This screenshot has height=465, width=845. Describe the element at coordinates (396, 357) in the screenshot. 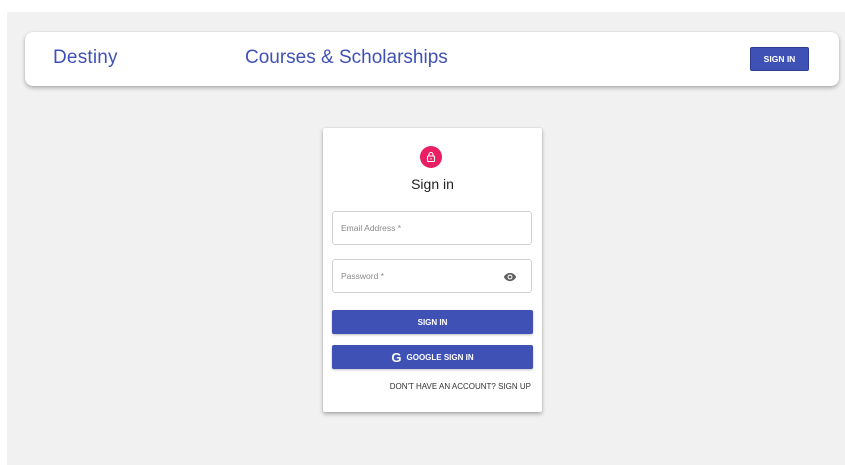

I see `google-icon: G` at that location.